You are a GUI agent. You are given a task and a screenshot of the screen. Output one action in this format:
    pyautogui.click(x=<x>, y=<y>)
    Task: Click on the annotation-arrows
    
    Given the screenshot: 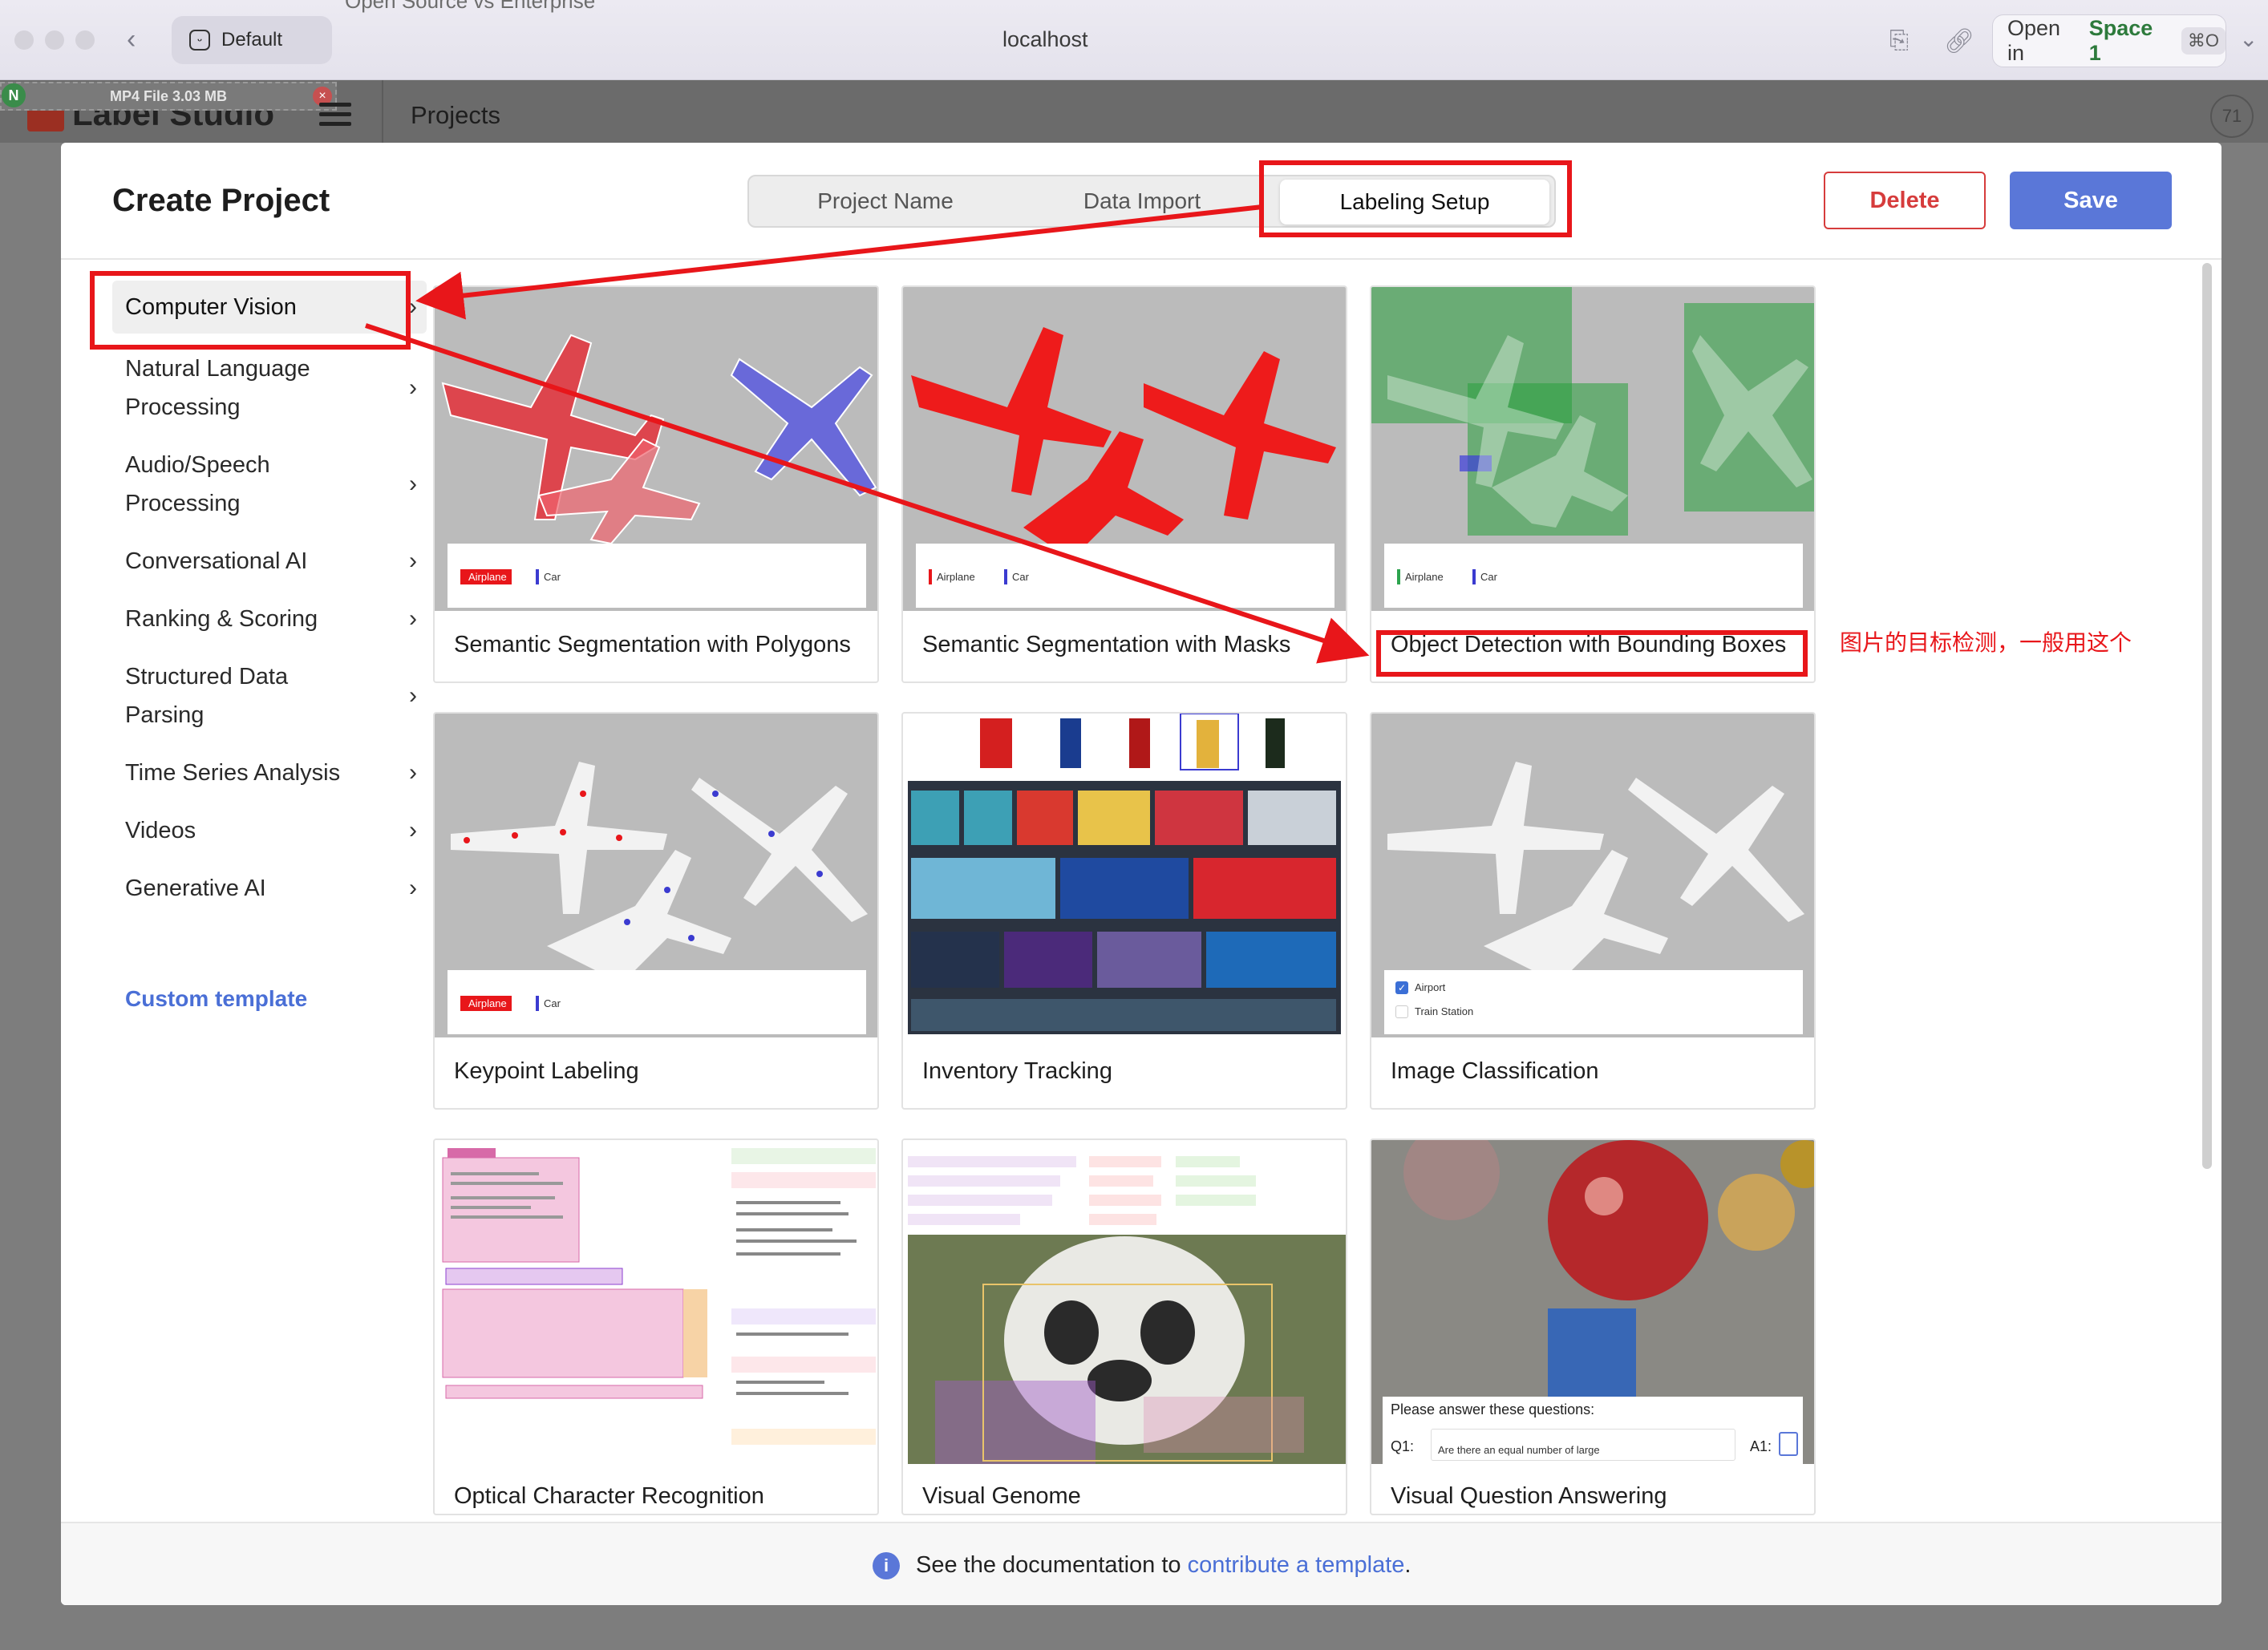 What is the action you would take?
    pyautogui.click(x=867, y=434)
    